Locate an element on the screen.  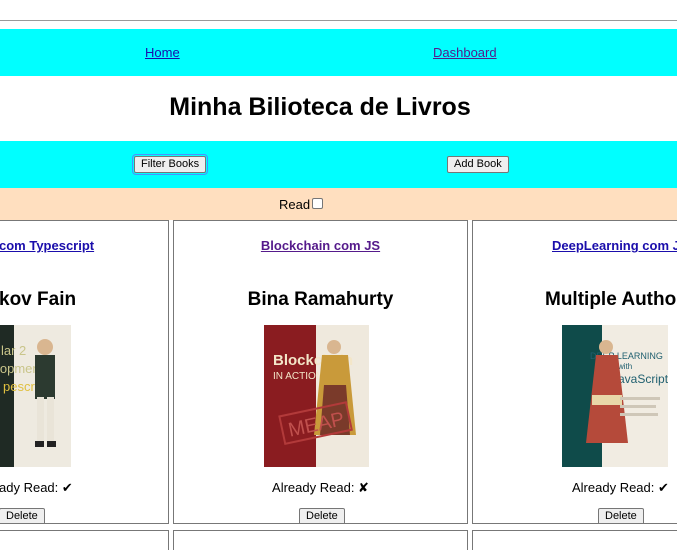
book-title-link: com Typescript is located at coordinates (84, 245).